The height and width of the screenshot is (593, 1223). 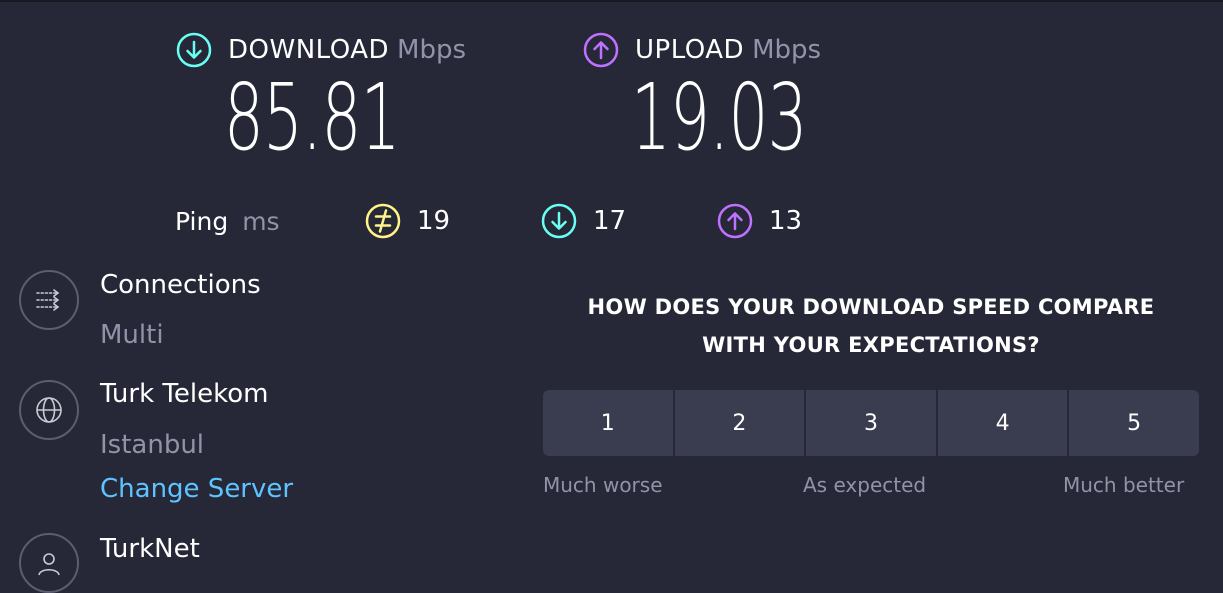 I want to click on globe-icon, so click(x=49, y=410).